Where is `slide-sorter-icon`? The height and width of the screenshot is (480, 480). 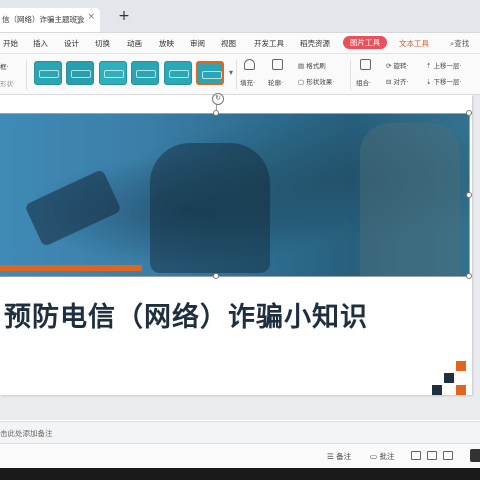
slide-sorter-icon is located at coordinates (432, 455).